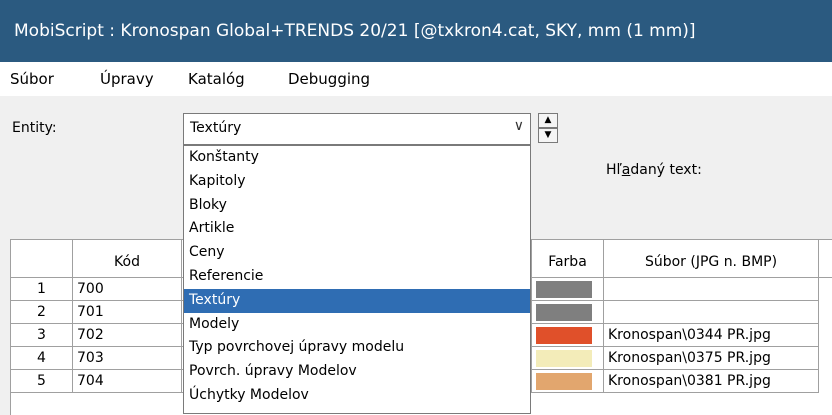 This screenshot has width=832, height=415. I want to click on search-label: Hľadaný text:, so click(654, 170).